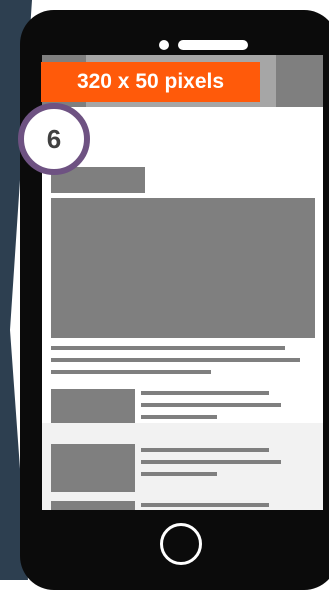  Describe the element at coordinates (54, 139) in the screenshot. I see `step-number-badge: 6` at that location.